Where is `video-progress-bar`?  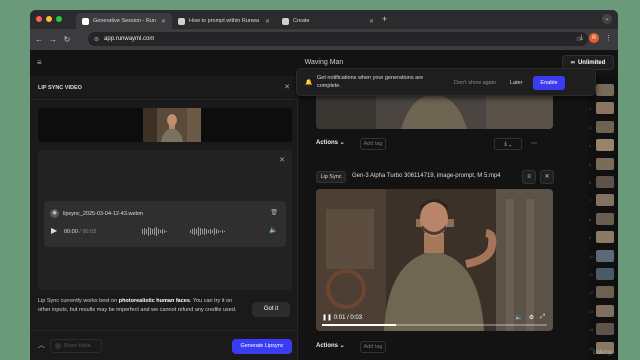 video-progress-bar is located at coordinates (434, 325).